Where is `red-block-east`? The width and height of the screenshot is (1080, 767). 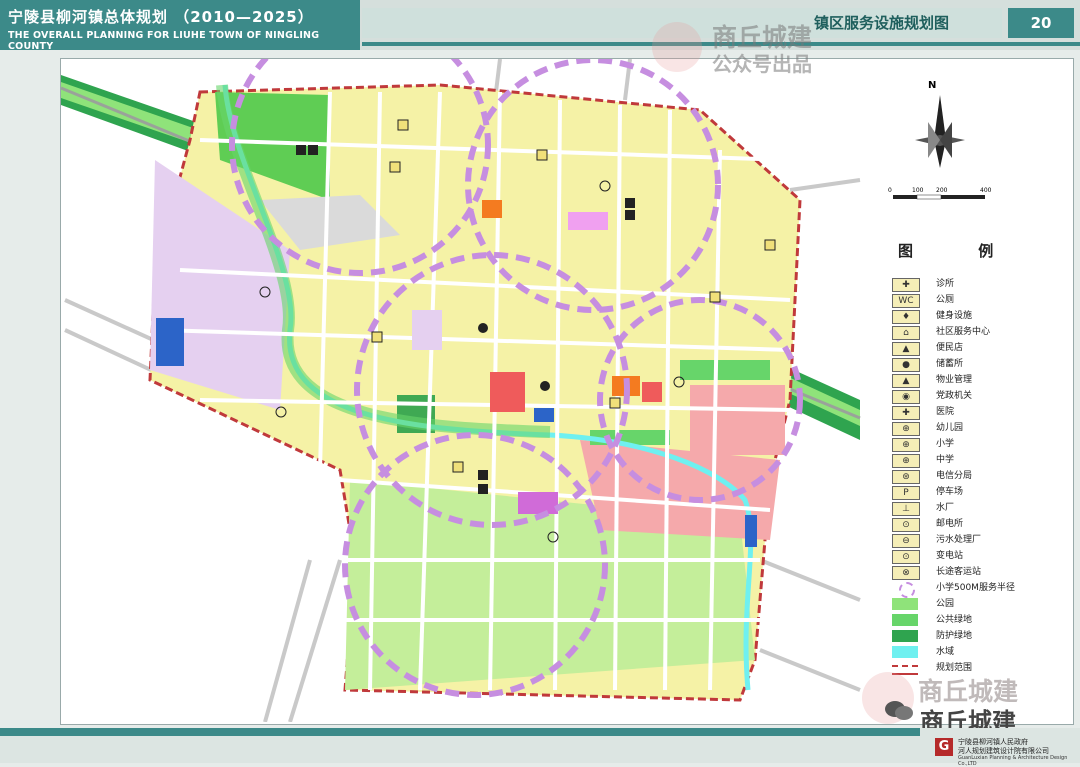 red-block-east is located at coordinates (652, 392).